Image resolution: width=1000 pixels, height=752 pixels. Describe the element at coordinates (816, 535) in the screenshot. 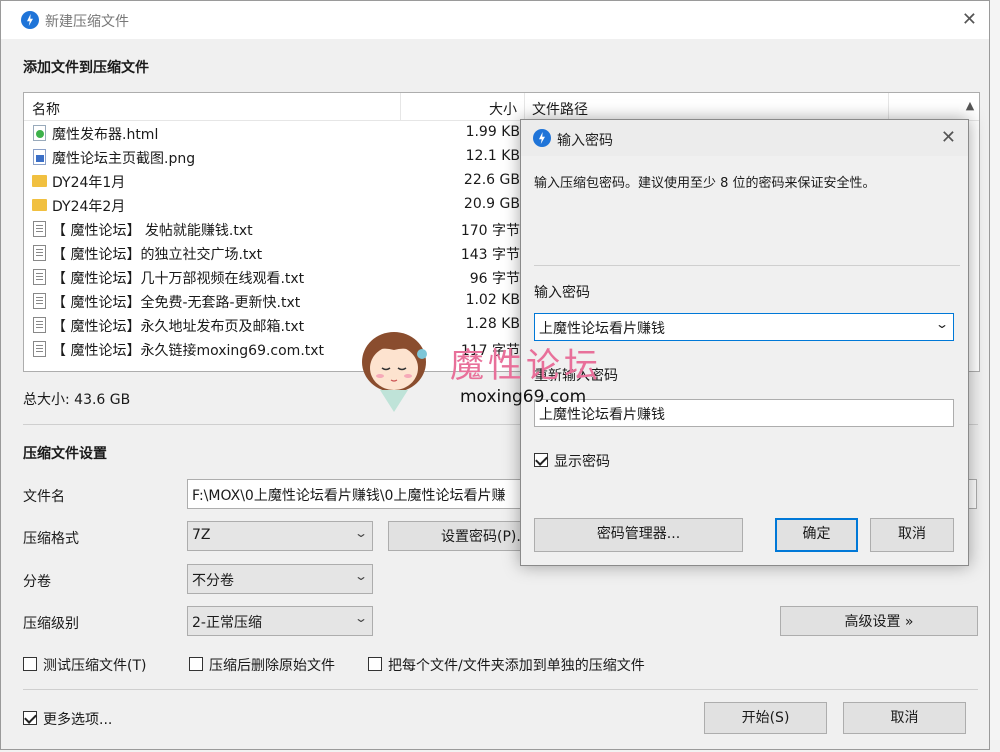

I see `ok-button: 确定` at that location.